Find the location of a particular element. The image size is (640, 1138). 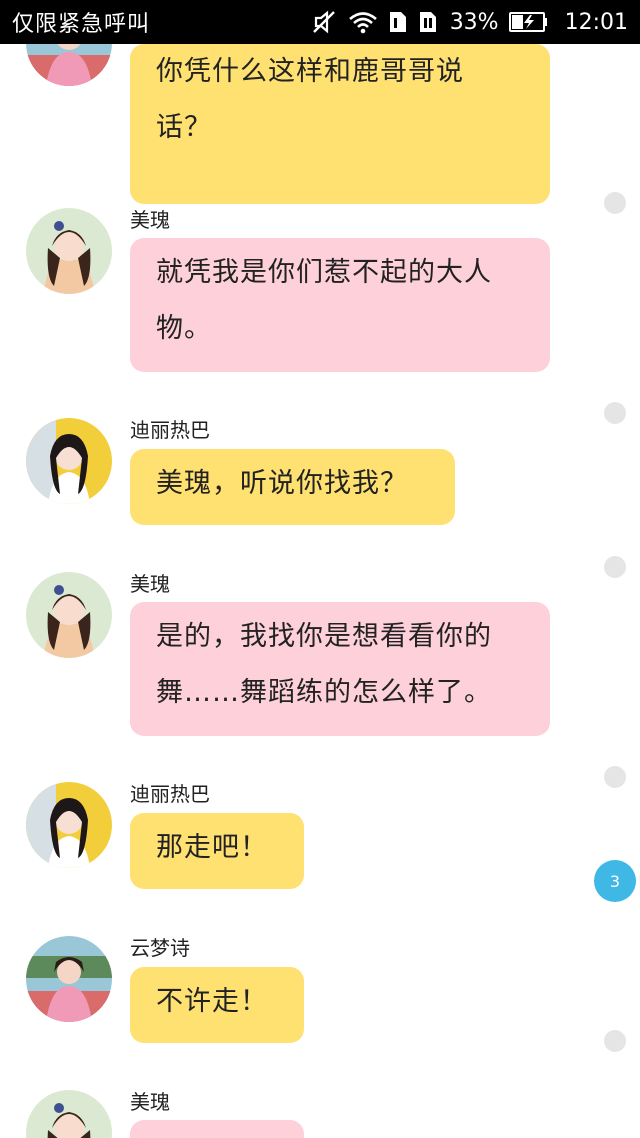

sim2-icon is located at coordinates (428, 22).